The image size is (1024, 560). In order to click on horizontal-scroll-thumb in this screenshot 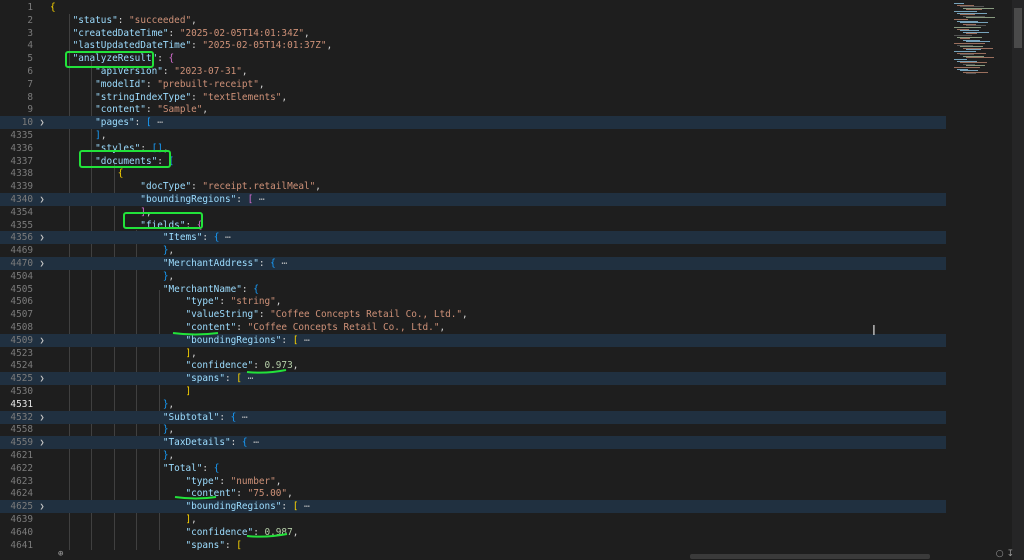, I will do `click(810, 556)`.